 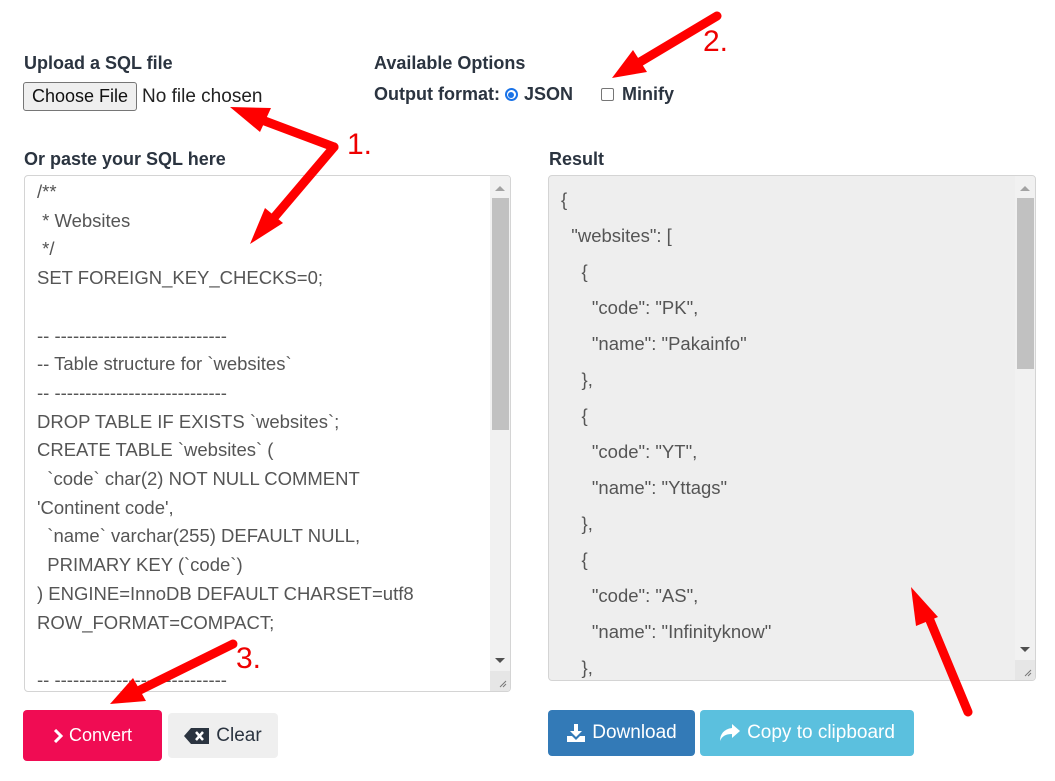 What do you see at coordinates (156, 622) in the screenshot?
I see `text-line: ROW_FORMAT=COMPACT;` at bounding box center [156, 622].